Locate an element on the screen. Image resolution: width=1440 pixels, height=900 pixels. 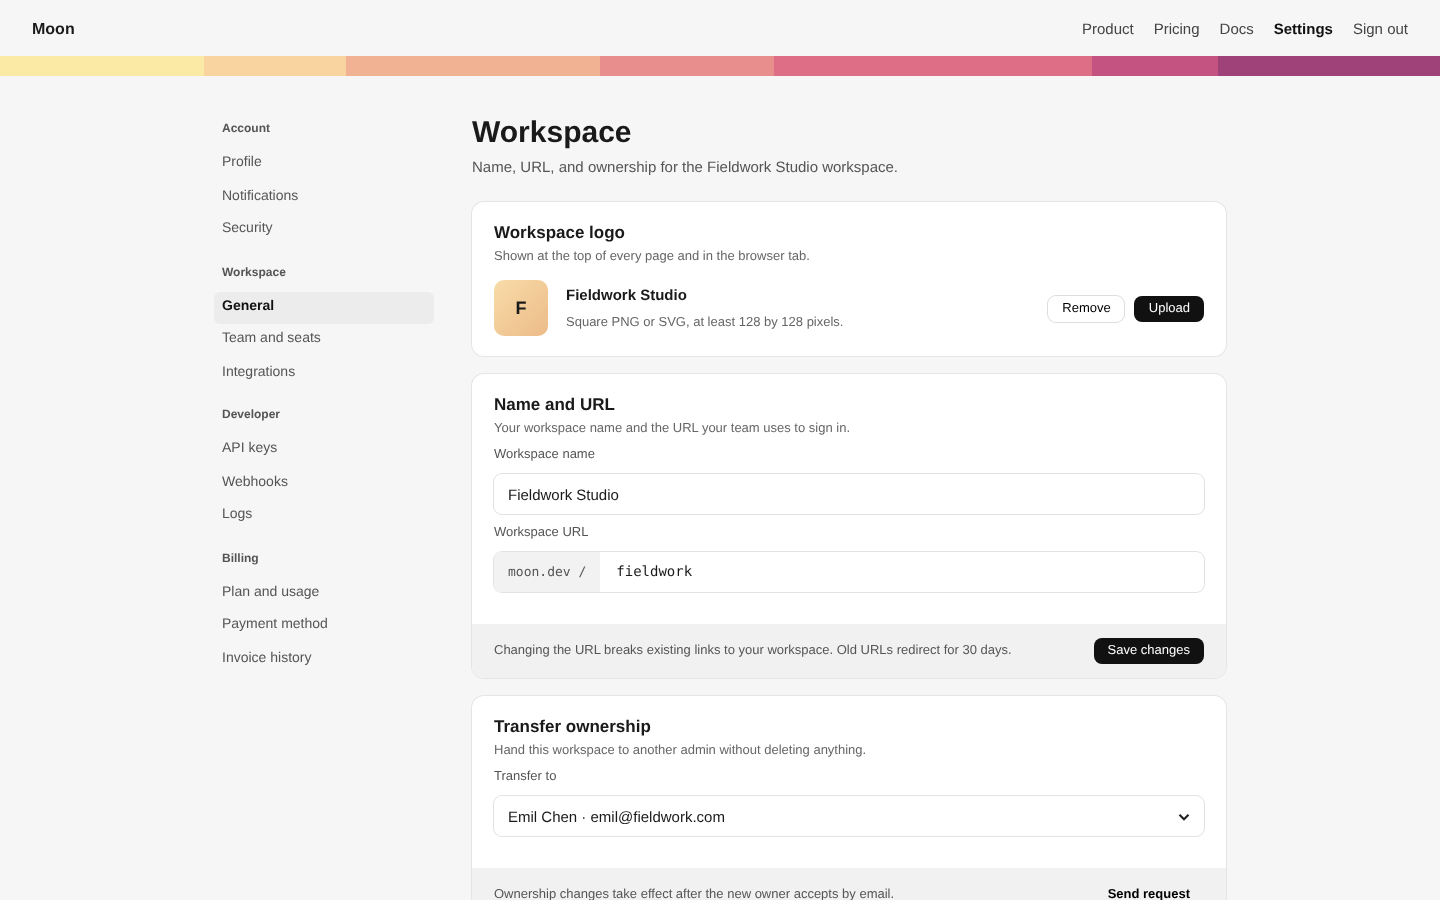
logo-tile: F is located at coordinates (521, 308).